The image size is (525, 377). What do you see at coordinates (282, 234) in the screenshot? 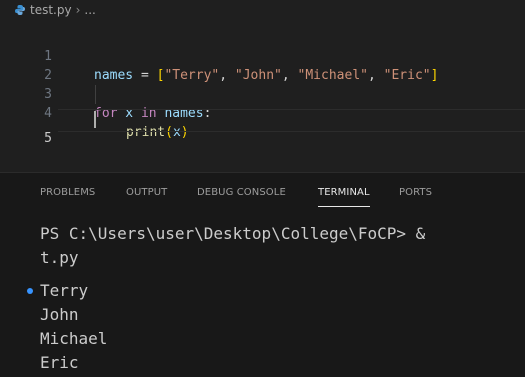
I see `terminal-line: PS C:\Users\user\Desktop\College\FoCP> &` at bounding box center [282, 234].